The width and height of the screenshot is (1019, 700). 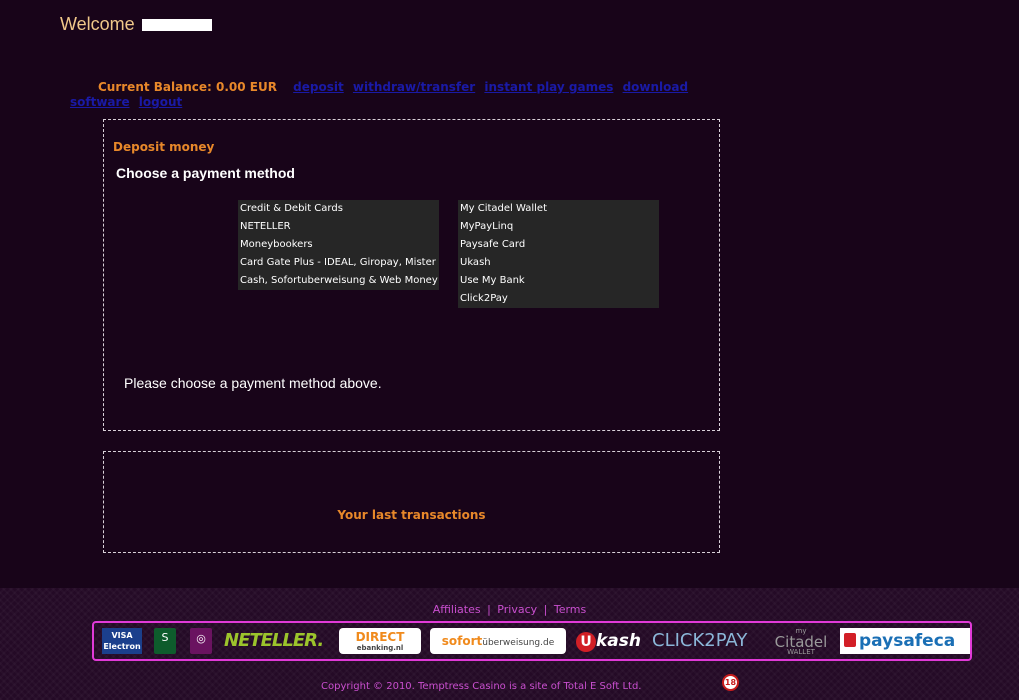 What do you see at coordinates (730, 682) in the screenshot?
I see `age-18-badge-icon: 18` at bounding box center [730, 682].